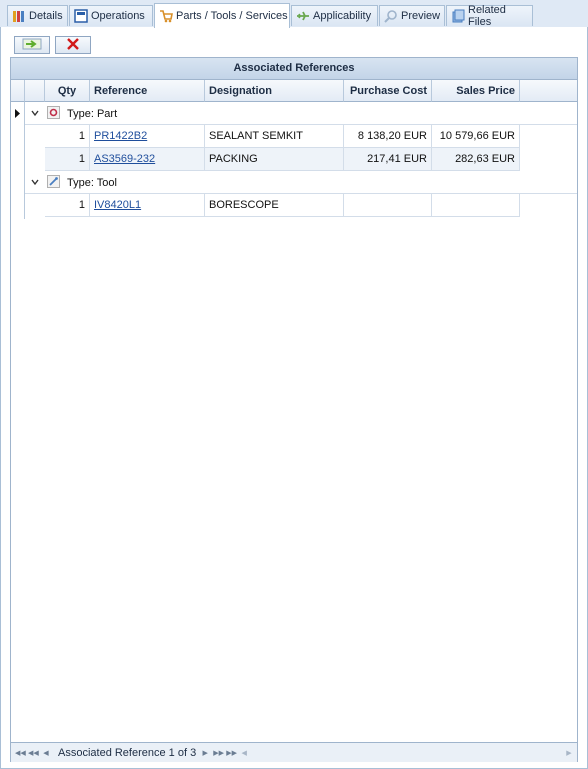 This screenshot has height=769, width=588. What do you see at coordinates (92, 182) in the screenshot?
I see `group-label: Type: Tool` at bounding box center [92, 182].